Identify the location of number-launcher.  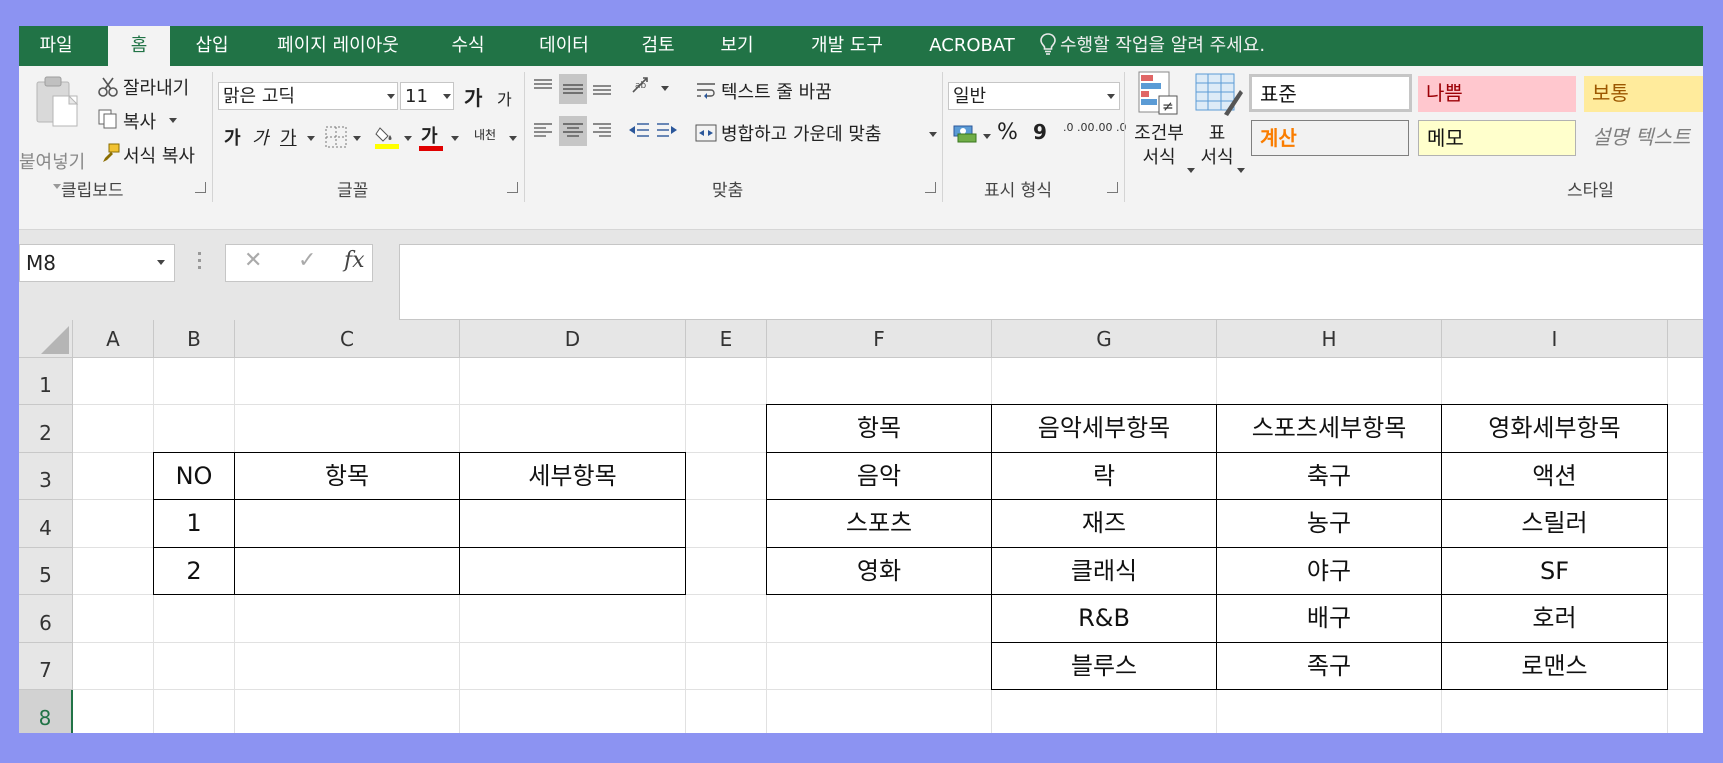
(1112, 187).